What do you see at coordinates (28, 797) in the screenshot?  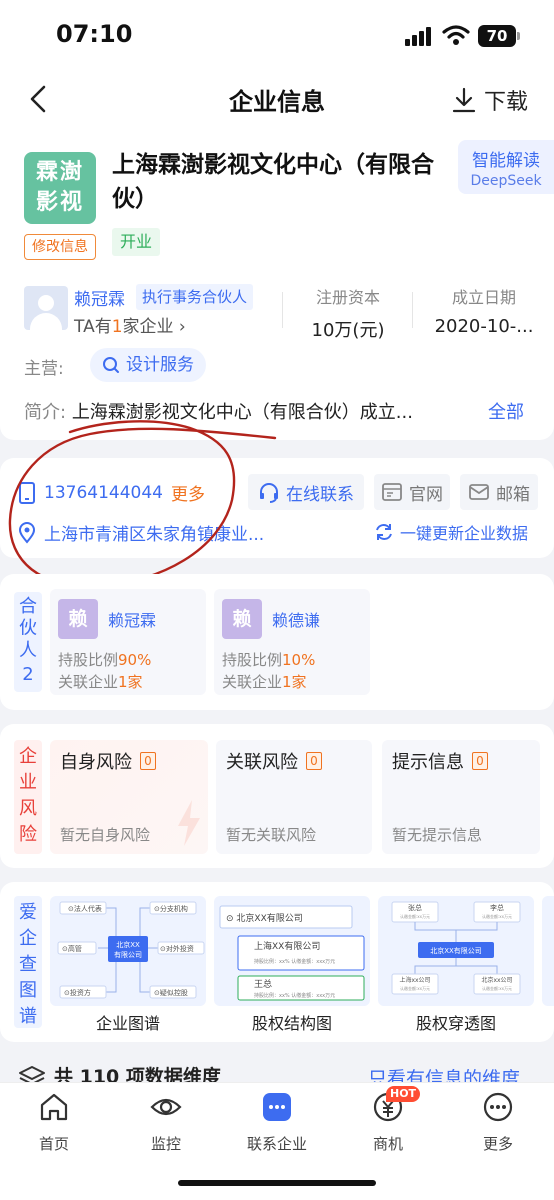 I see `risk-label: 企业风险` at bounding box center [28, 797].